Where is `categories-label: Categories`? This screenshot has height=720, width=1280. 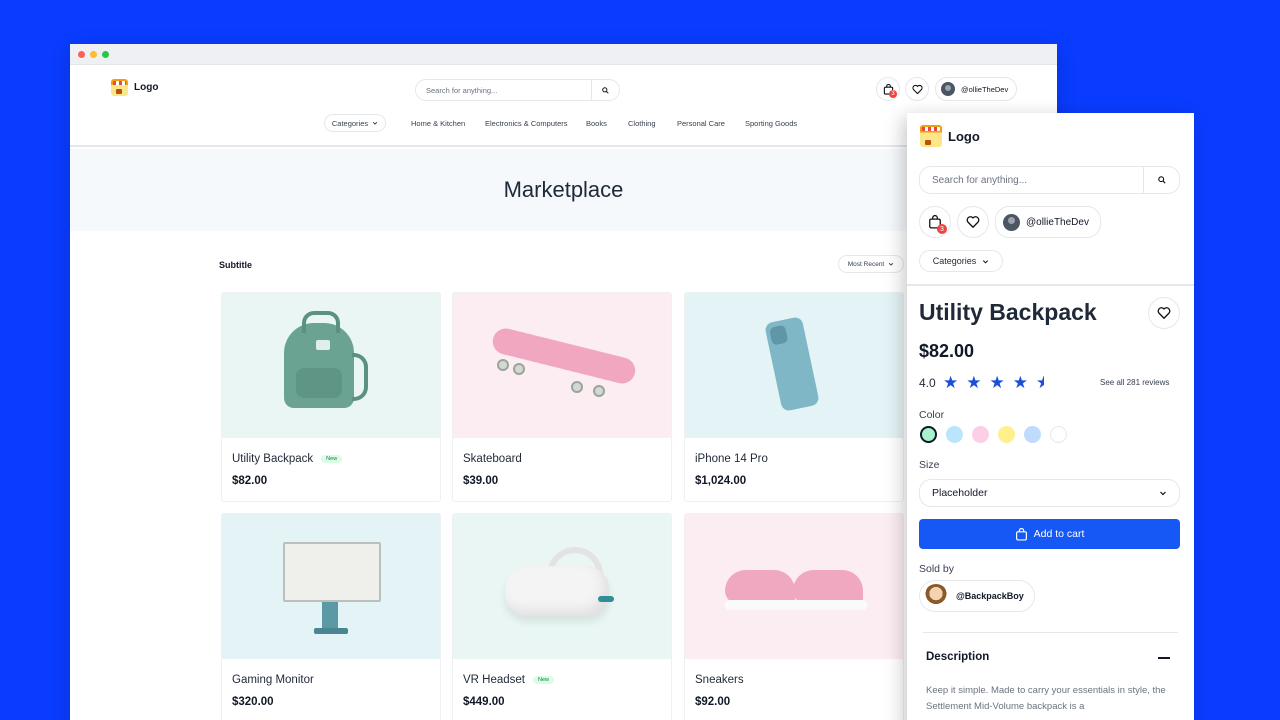
categories-label: Categories is located at coordinates (954, 261).